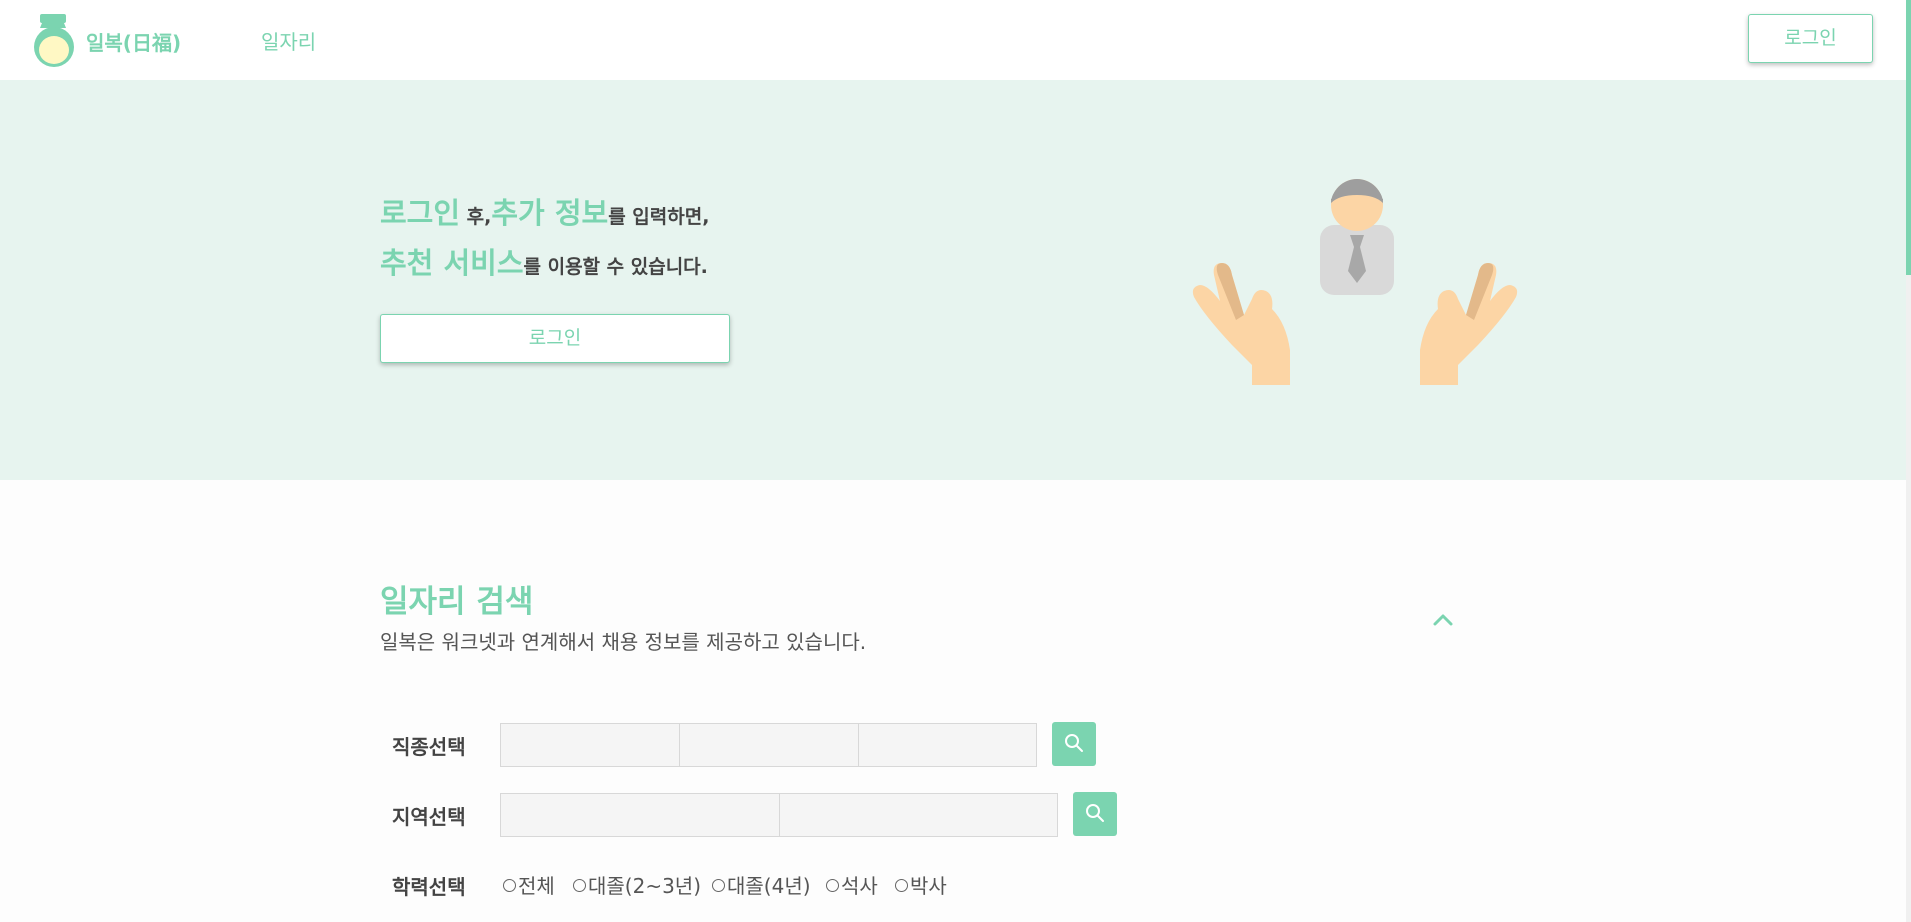 The width and height of the screenshot is (1911, 922). What do you see at coordinates (645, 886) in the screenshot?
I see `education-option-label: 대졸(2~3년)` at bounding box center [645, 886].